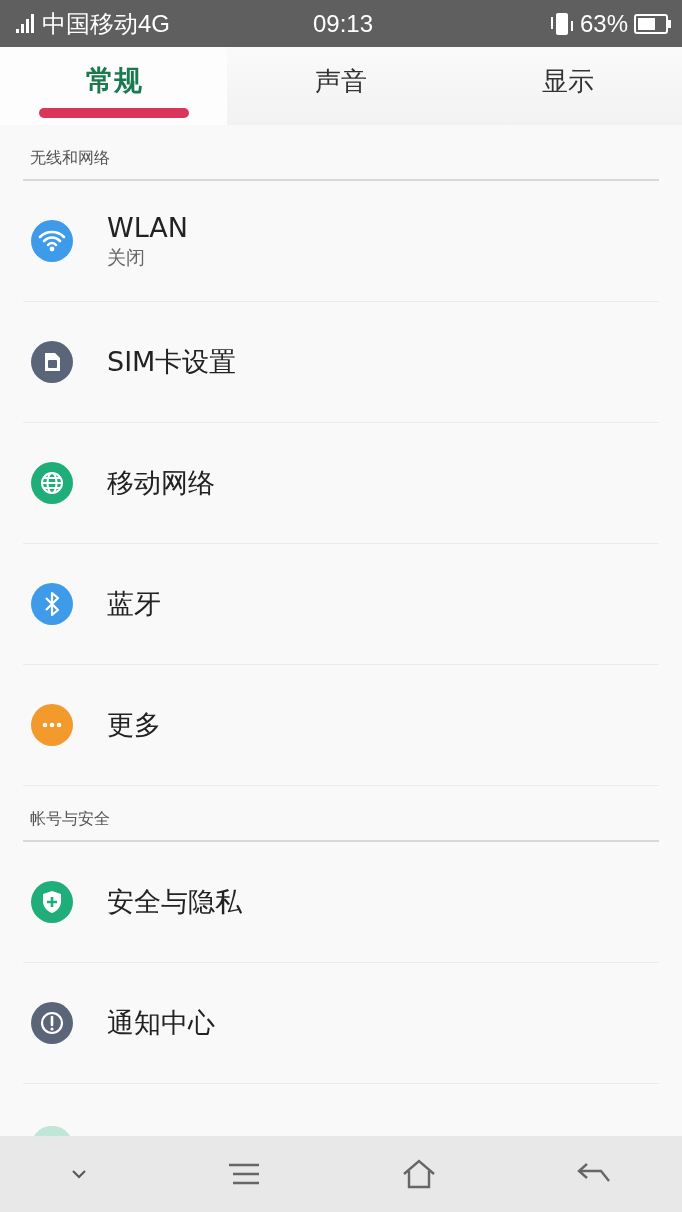 Image resolution: width=682 pixels, height=1212 pixels. What do you see at coordinates (78, 1174) in the screenshot?
I see `collapse-button` at bounding box center [78, 1174].